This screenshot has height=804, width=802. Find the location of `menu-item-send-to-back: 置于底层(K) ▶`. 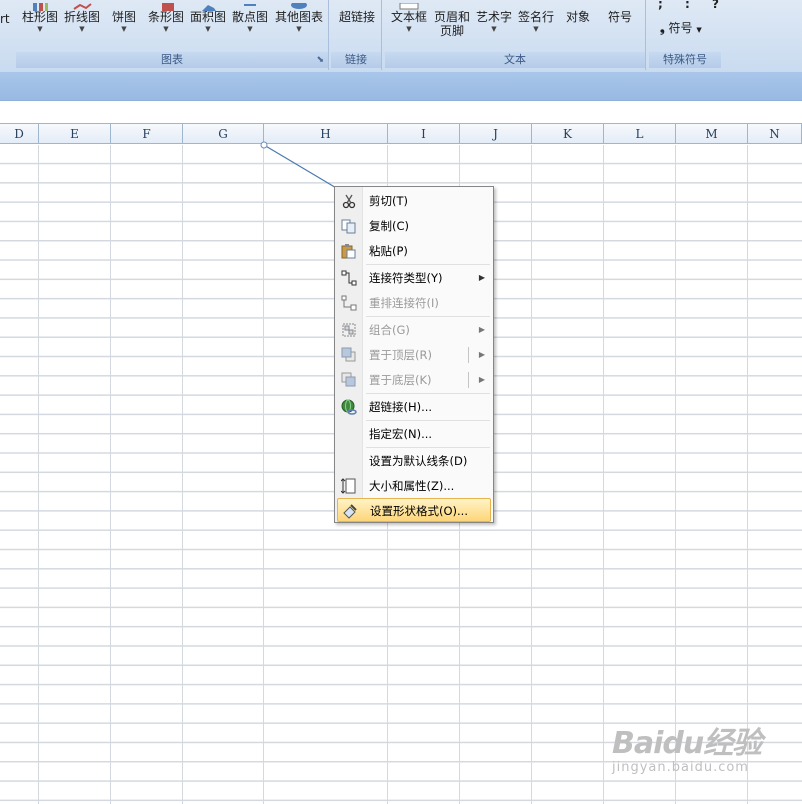

menu-item-send-to-back: 置于底层(K) ▶ is located at coordinates (414, 380).